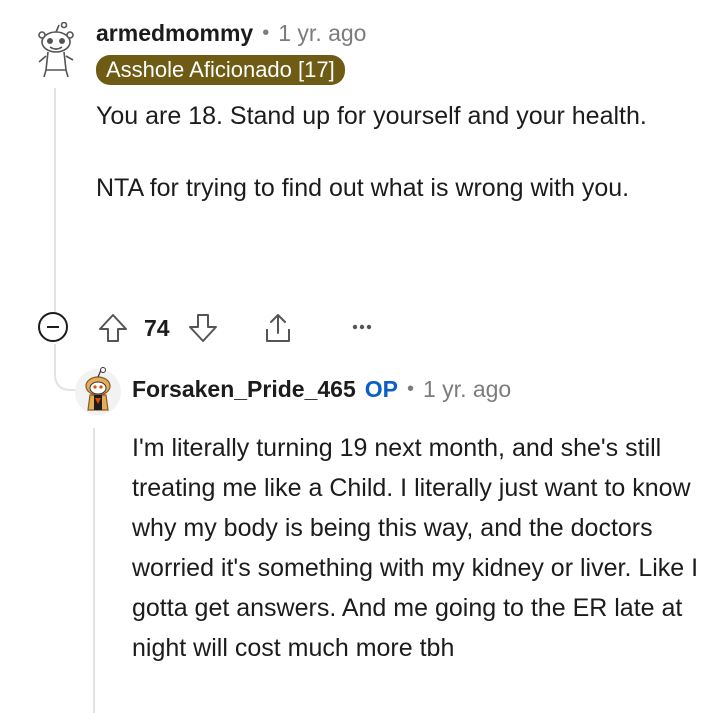  What do you see at coordinates (244, 389) in the screenshot?
I see `username-link: Forsaken_Pride_465` at bounding box center [244, 389].